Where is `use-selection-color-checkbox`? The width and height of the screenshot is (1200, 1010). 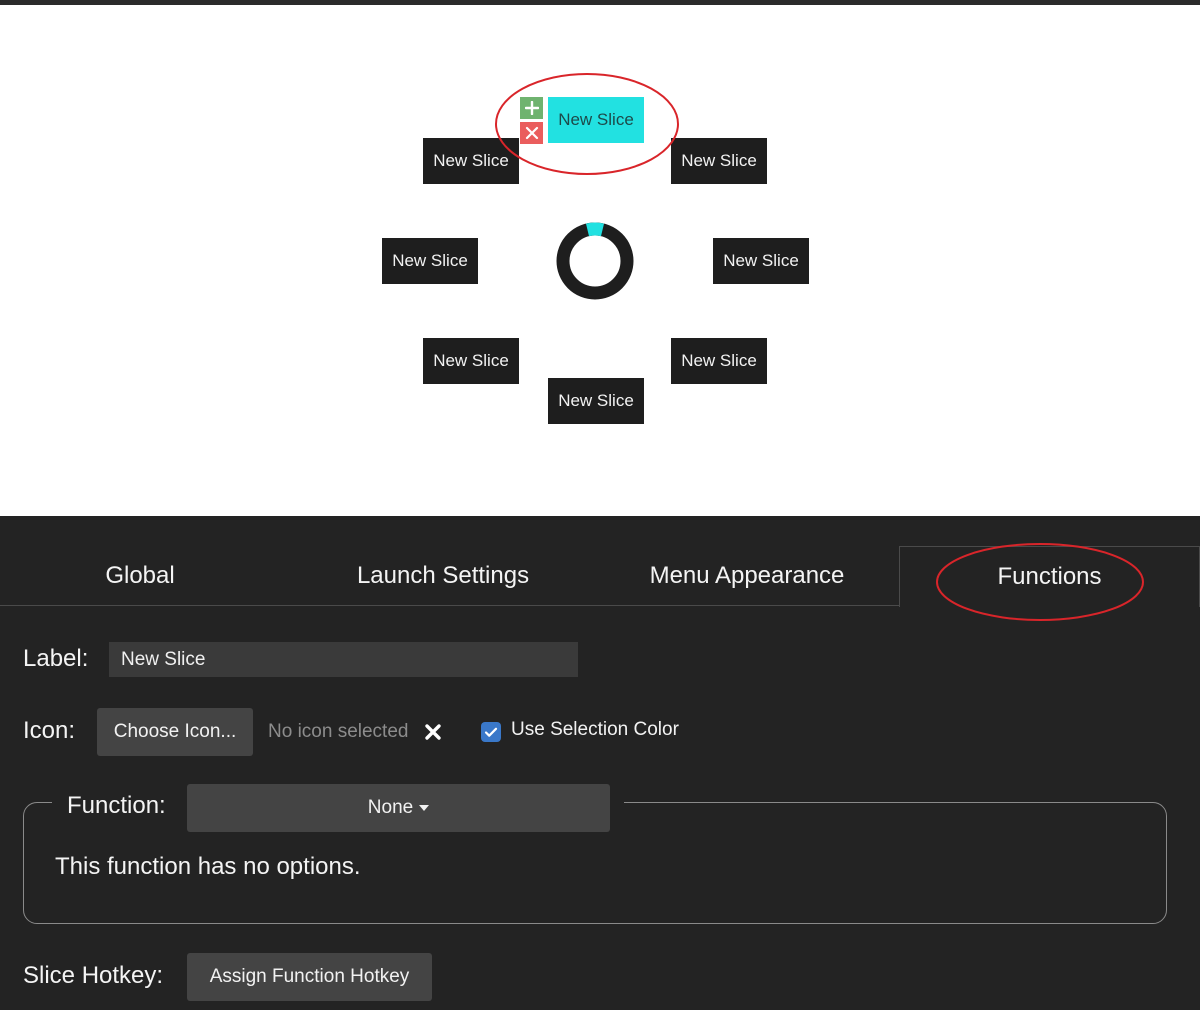
use-selection-color-checkbox is located at coordinates (491, 732).